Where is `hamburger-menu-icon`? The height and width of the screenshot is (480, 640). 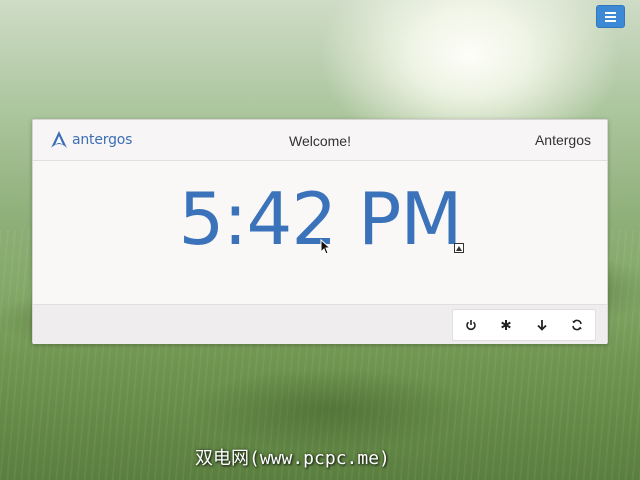
hamburger-menu-icon is located at coordinates (610, 12).